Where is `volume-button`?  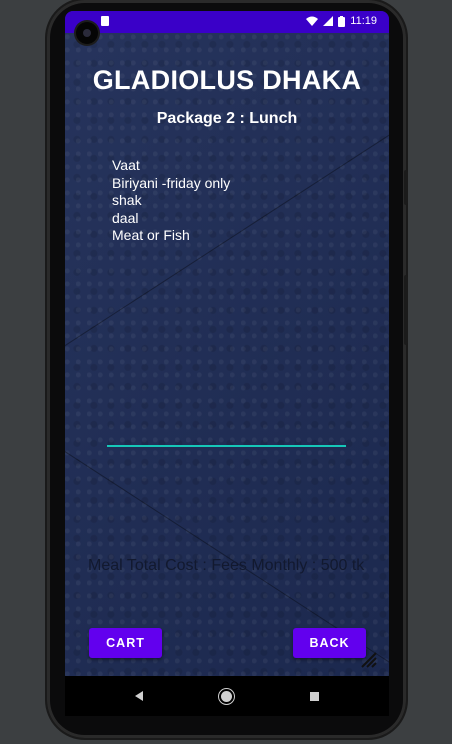
volume-button is located at coordinates (406, 187).